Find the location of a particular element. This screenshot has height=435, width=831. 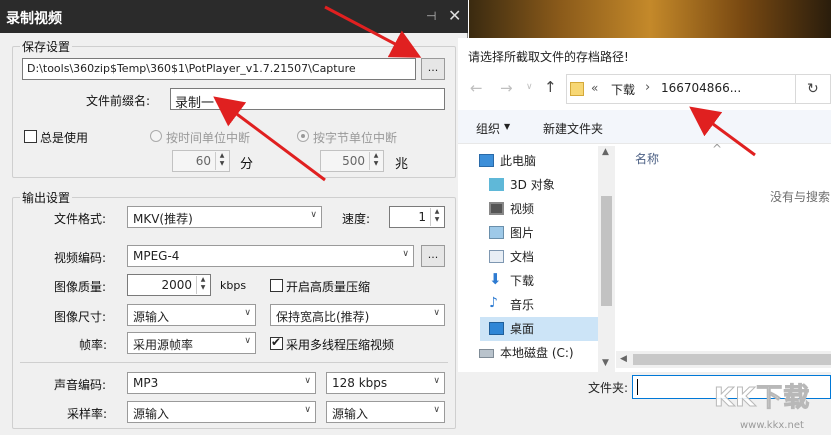

cube-icon is located at coordinates (496, 184).